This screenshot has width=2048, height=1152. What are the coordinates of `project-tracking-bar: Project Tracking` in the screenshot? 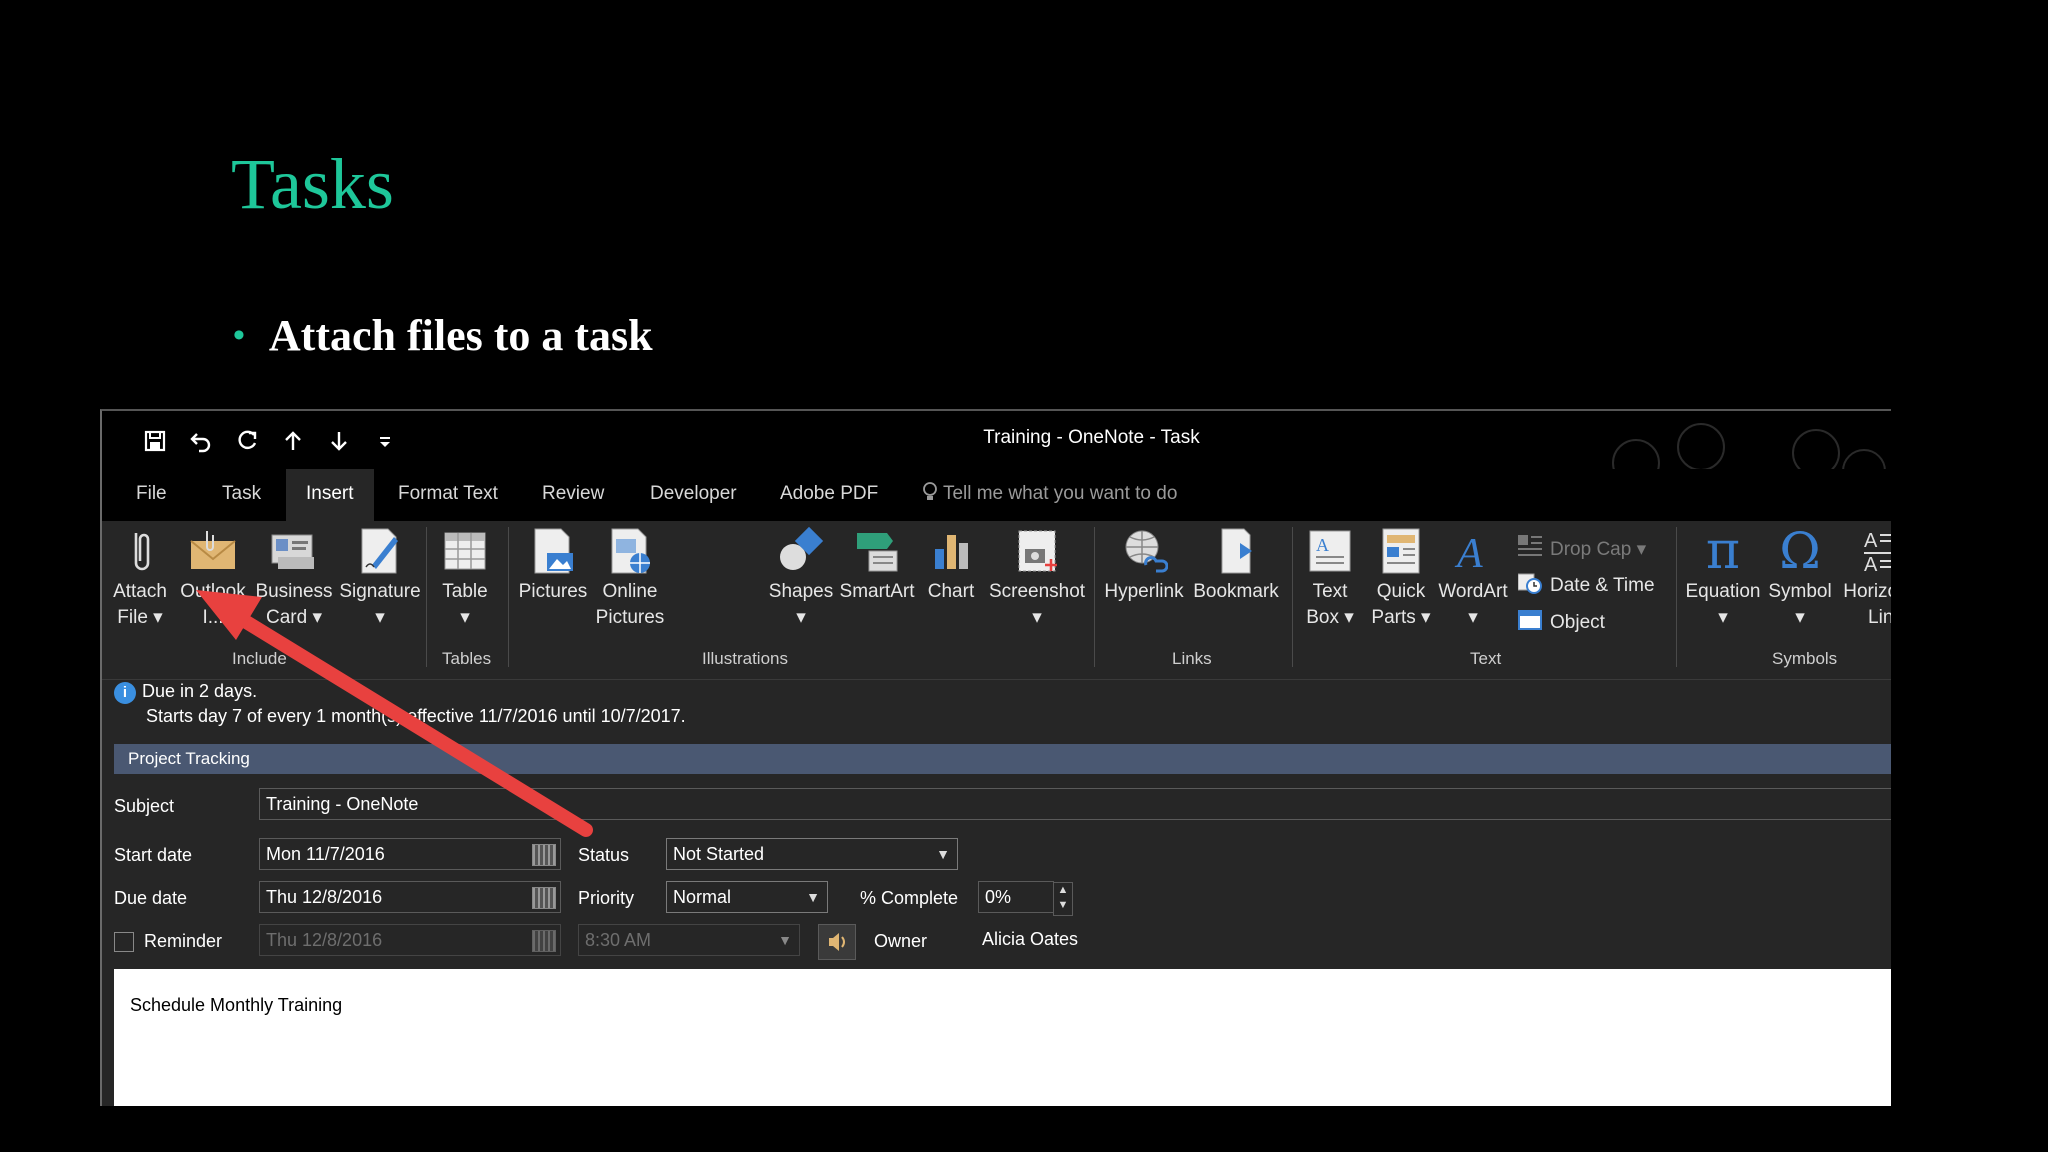 It's located at (1002, 759).